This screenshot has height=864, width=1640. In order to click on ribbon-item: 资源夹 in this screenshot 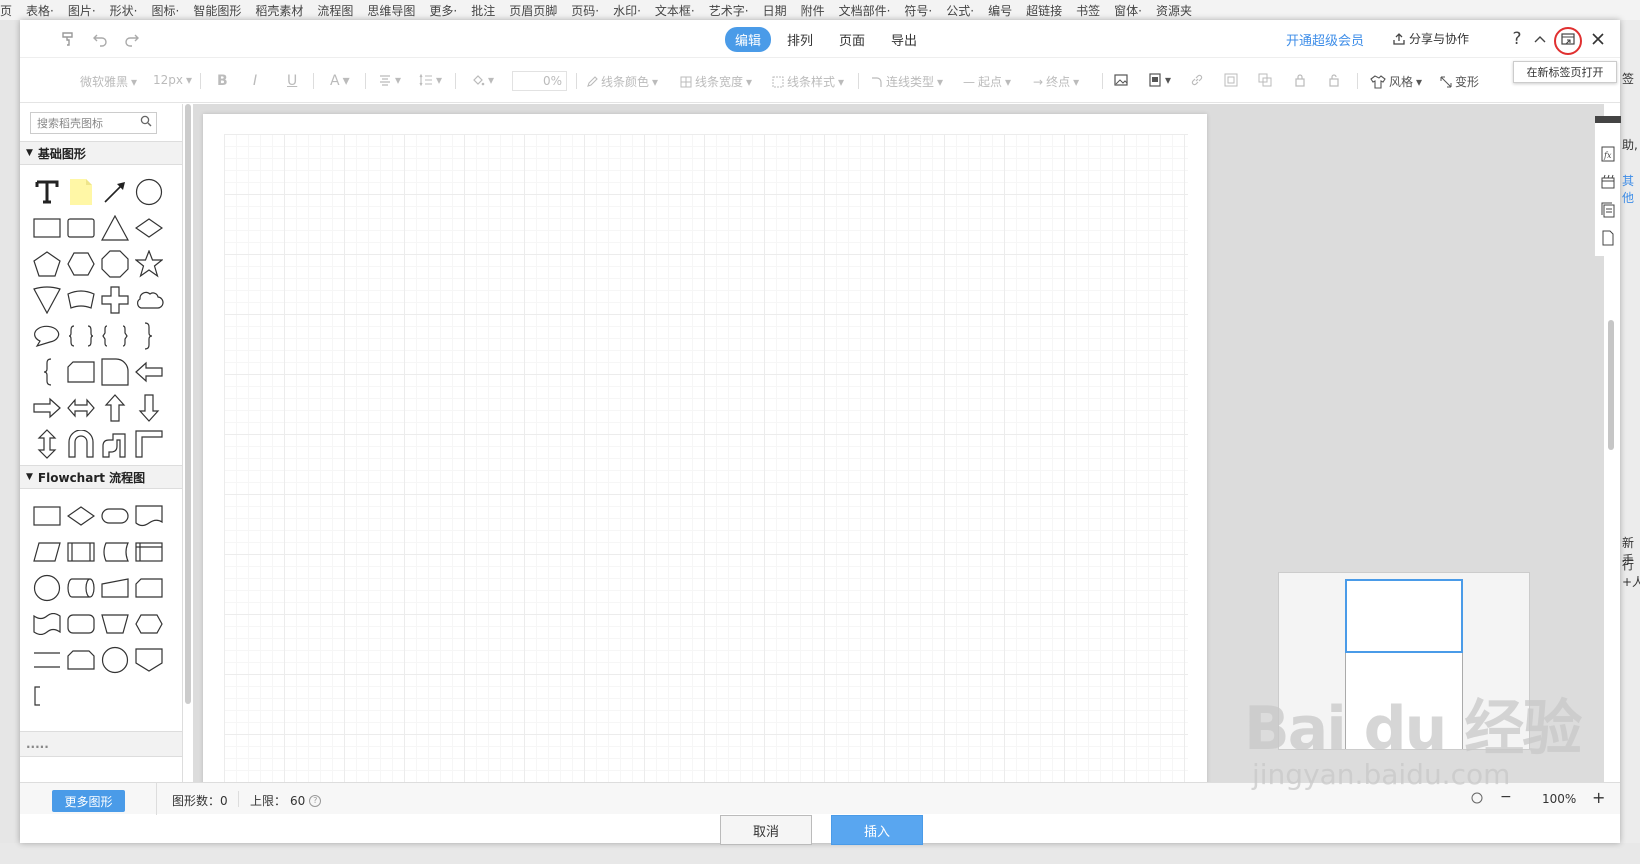, I will do `click(1174, 10)`.